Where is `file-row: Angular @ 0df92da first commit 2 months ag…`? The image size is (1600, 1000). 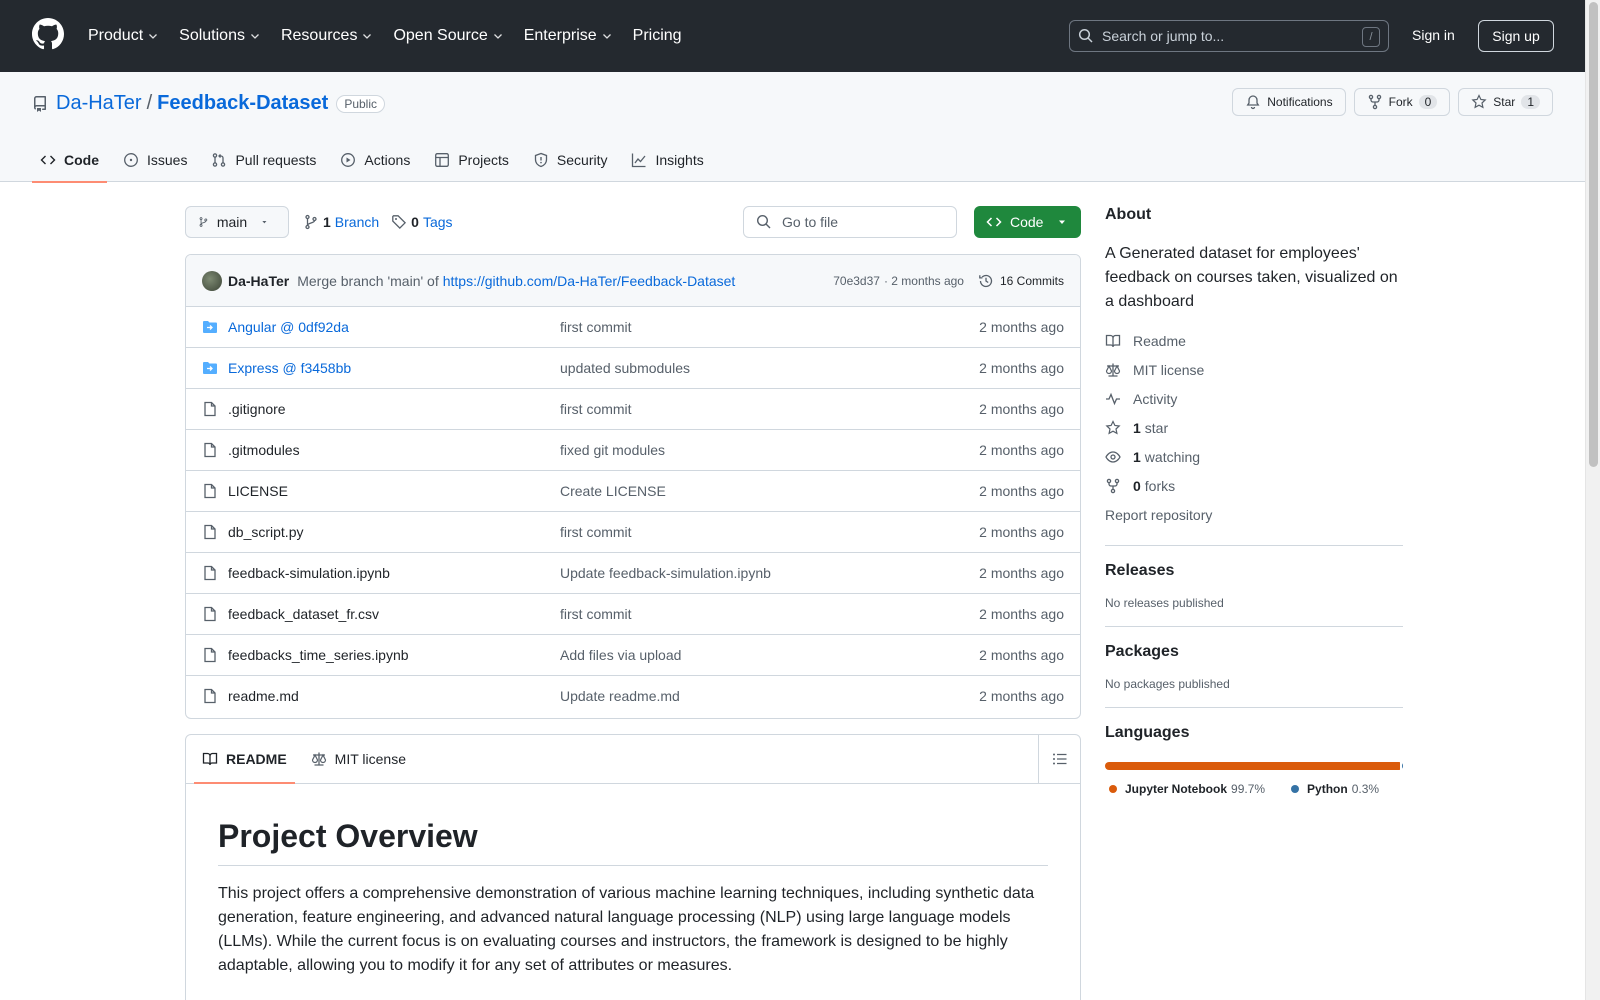
file-row: Angular @ 0df92da first commit 2 months ag… is located at coordinates (633, 327).